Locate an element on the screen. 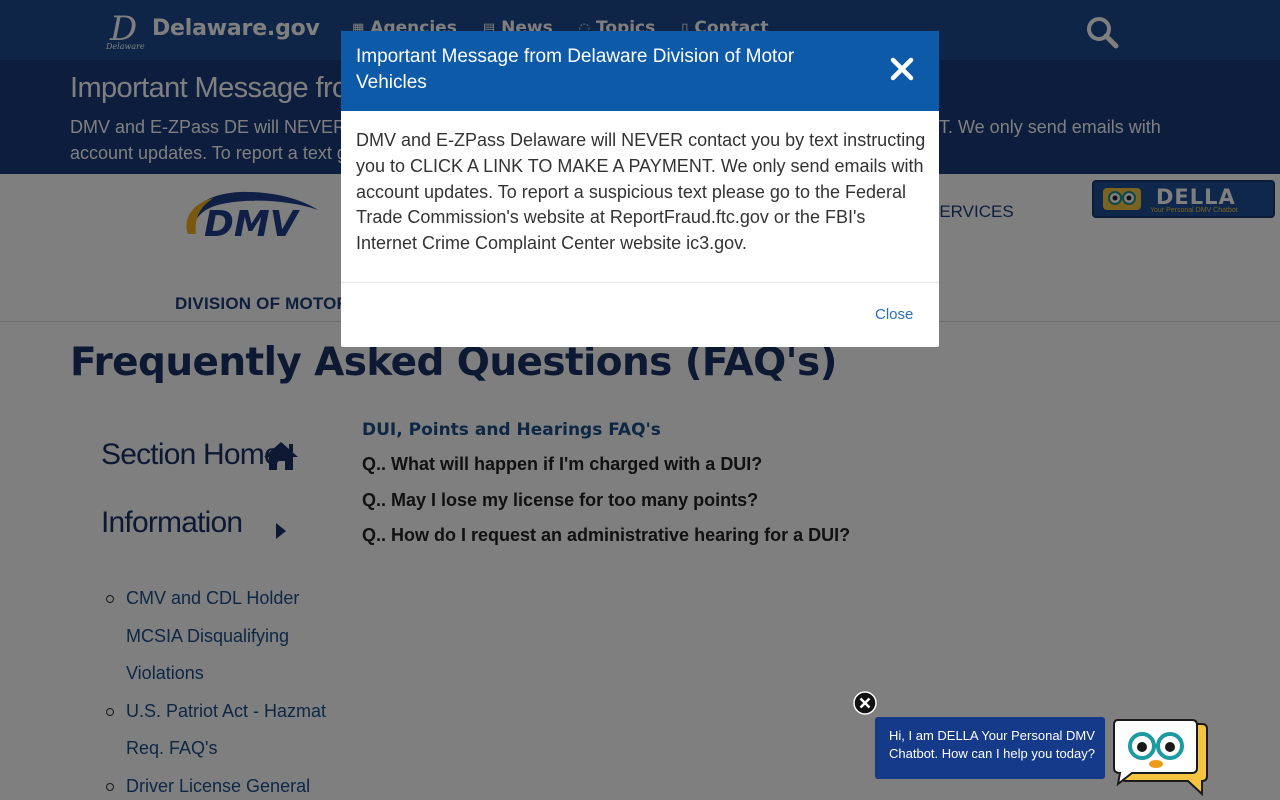 The height and width of the screenshot is (800, 1280). chat-close-icon is located at coordinates (865, 703).